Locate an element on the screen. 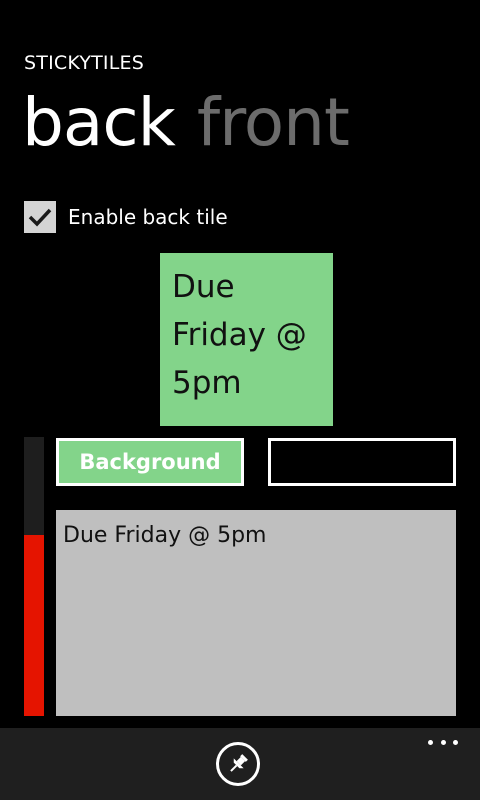 The image size is (480, 800). enable-back-tile-label: Enable back tile is located at coordinates (148, 217).